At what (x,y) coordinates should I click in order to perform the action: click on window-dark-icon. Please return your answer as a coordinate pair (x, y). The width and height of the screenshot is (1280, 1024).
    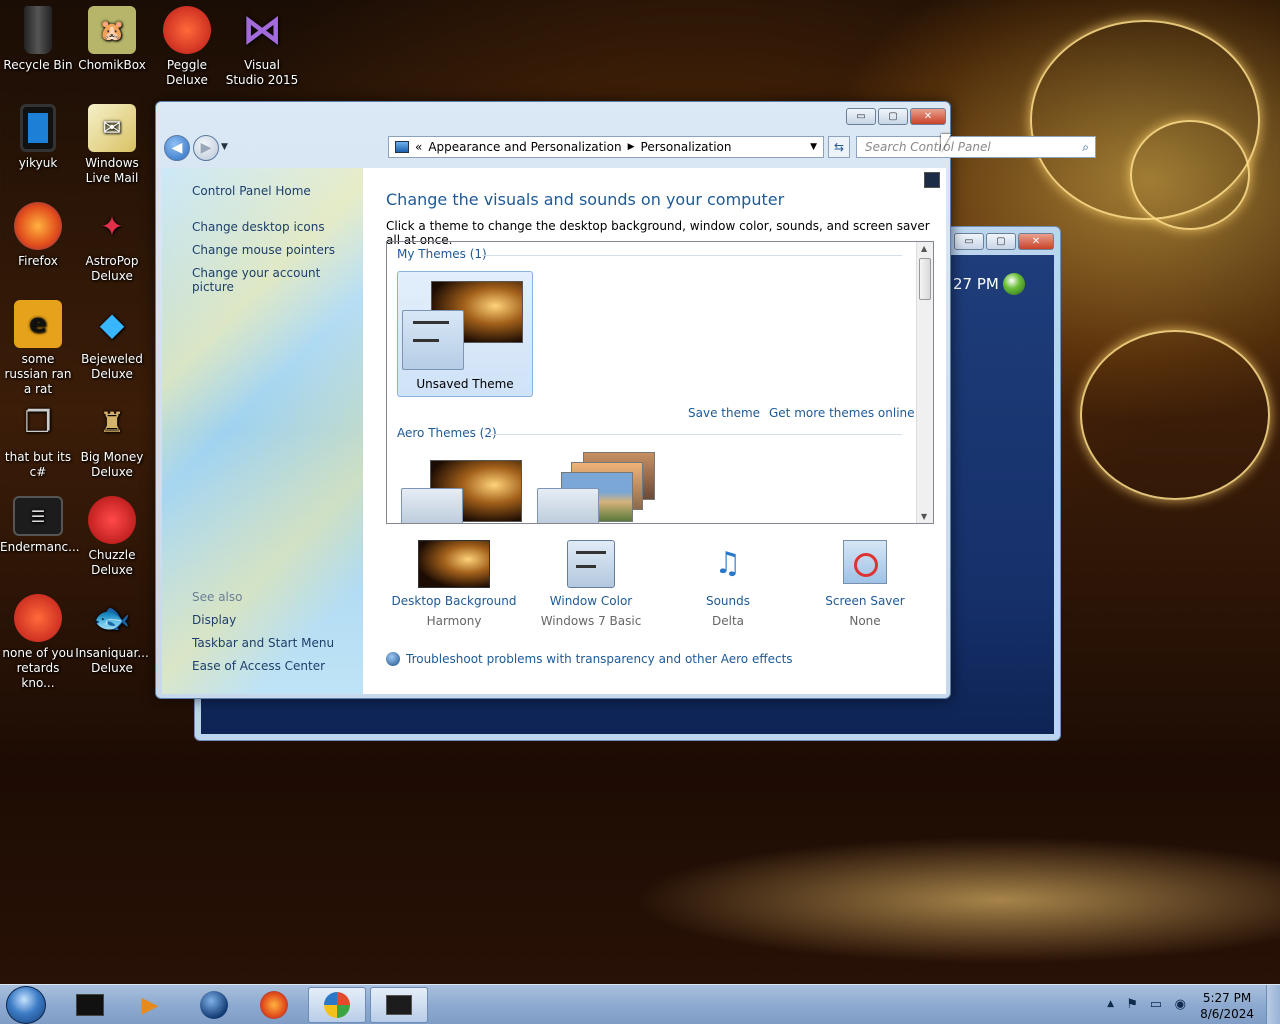
    Looking at the image, I should click on (399, 1005).